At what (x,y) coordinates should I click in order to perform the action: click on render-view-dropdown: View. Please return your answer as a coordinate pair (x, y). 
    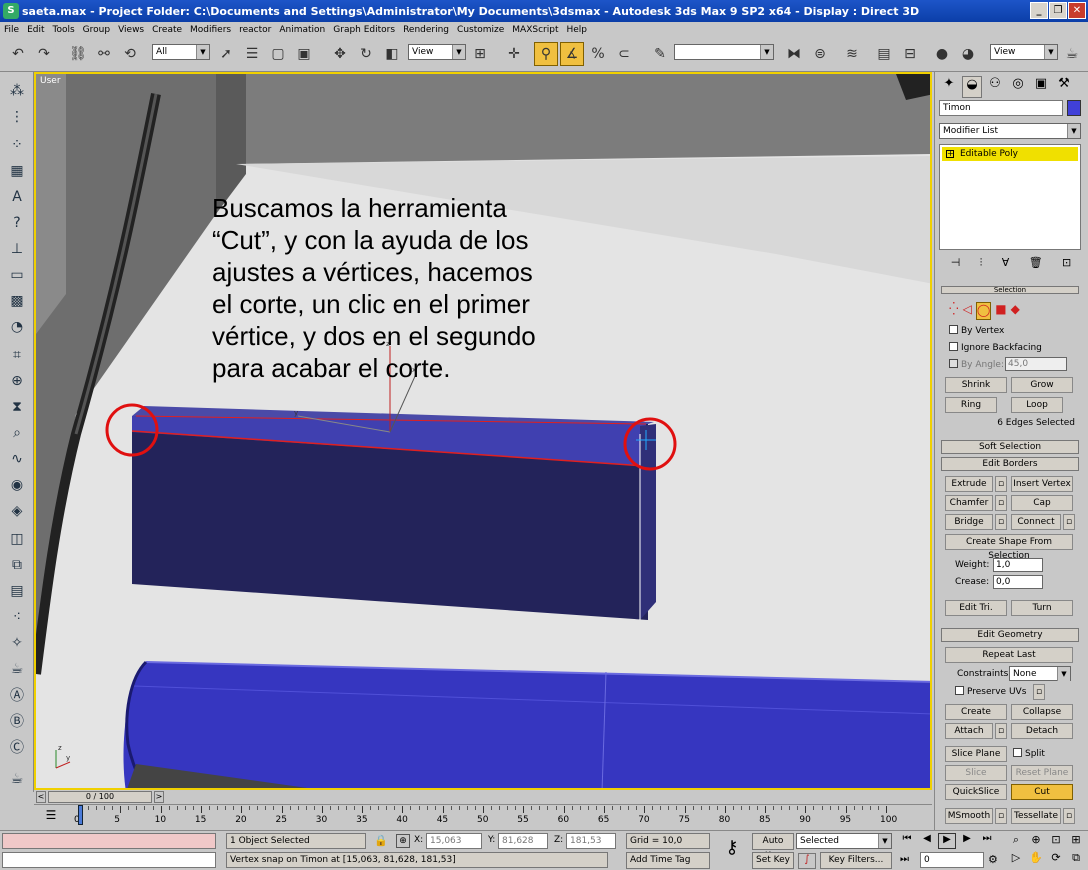
    Looking at the image, I should click on (1024, 52).